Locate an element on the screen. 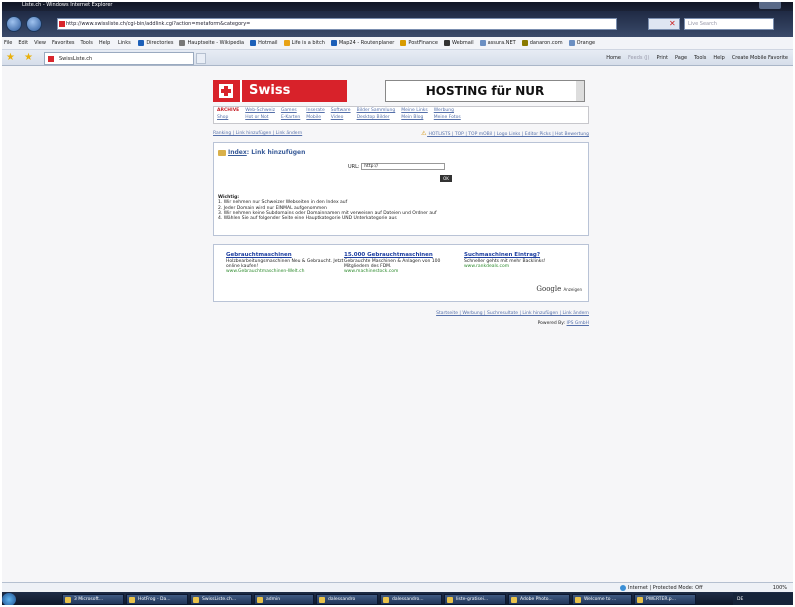 This screenshot has height=607, width=795. cat-archive: ARCHIVE is located at coordinates (228, 110).